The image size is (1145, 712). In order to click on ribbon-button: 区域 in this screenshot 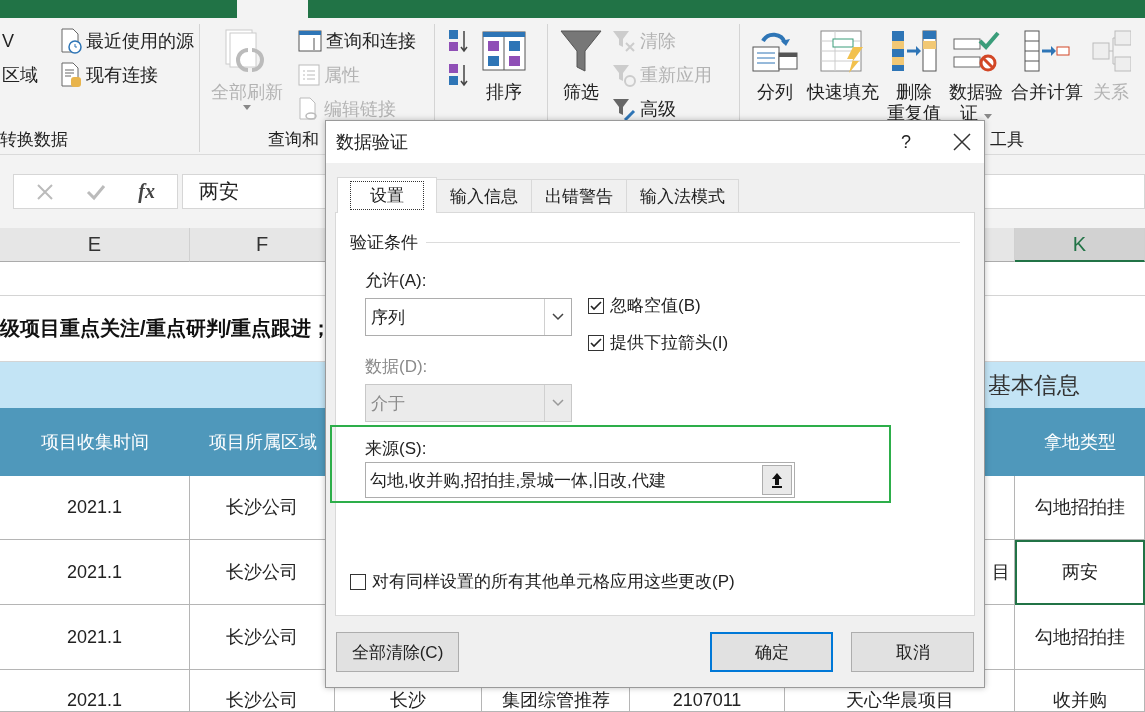, I will do `click(20, 75)`.